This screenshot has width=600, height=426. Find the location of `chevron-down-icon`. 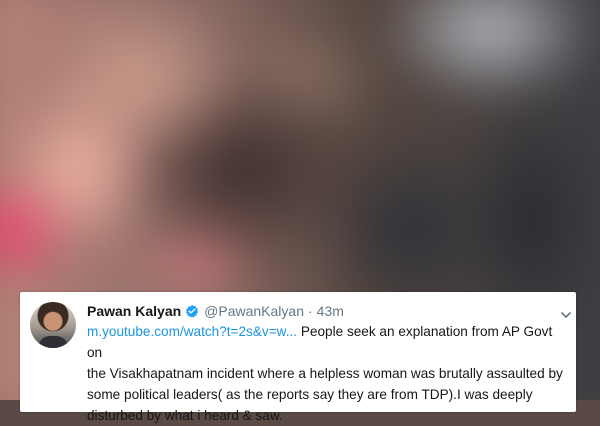

chevron-down-icon is located at coordinates (566, 312).